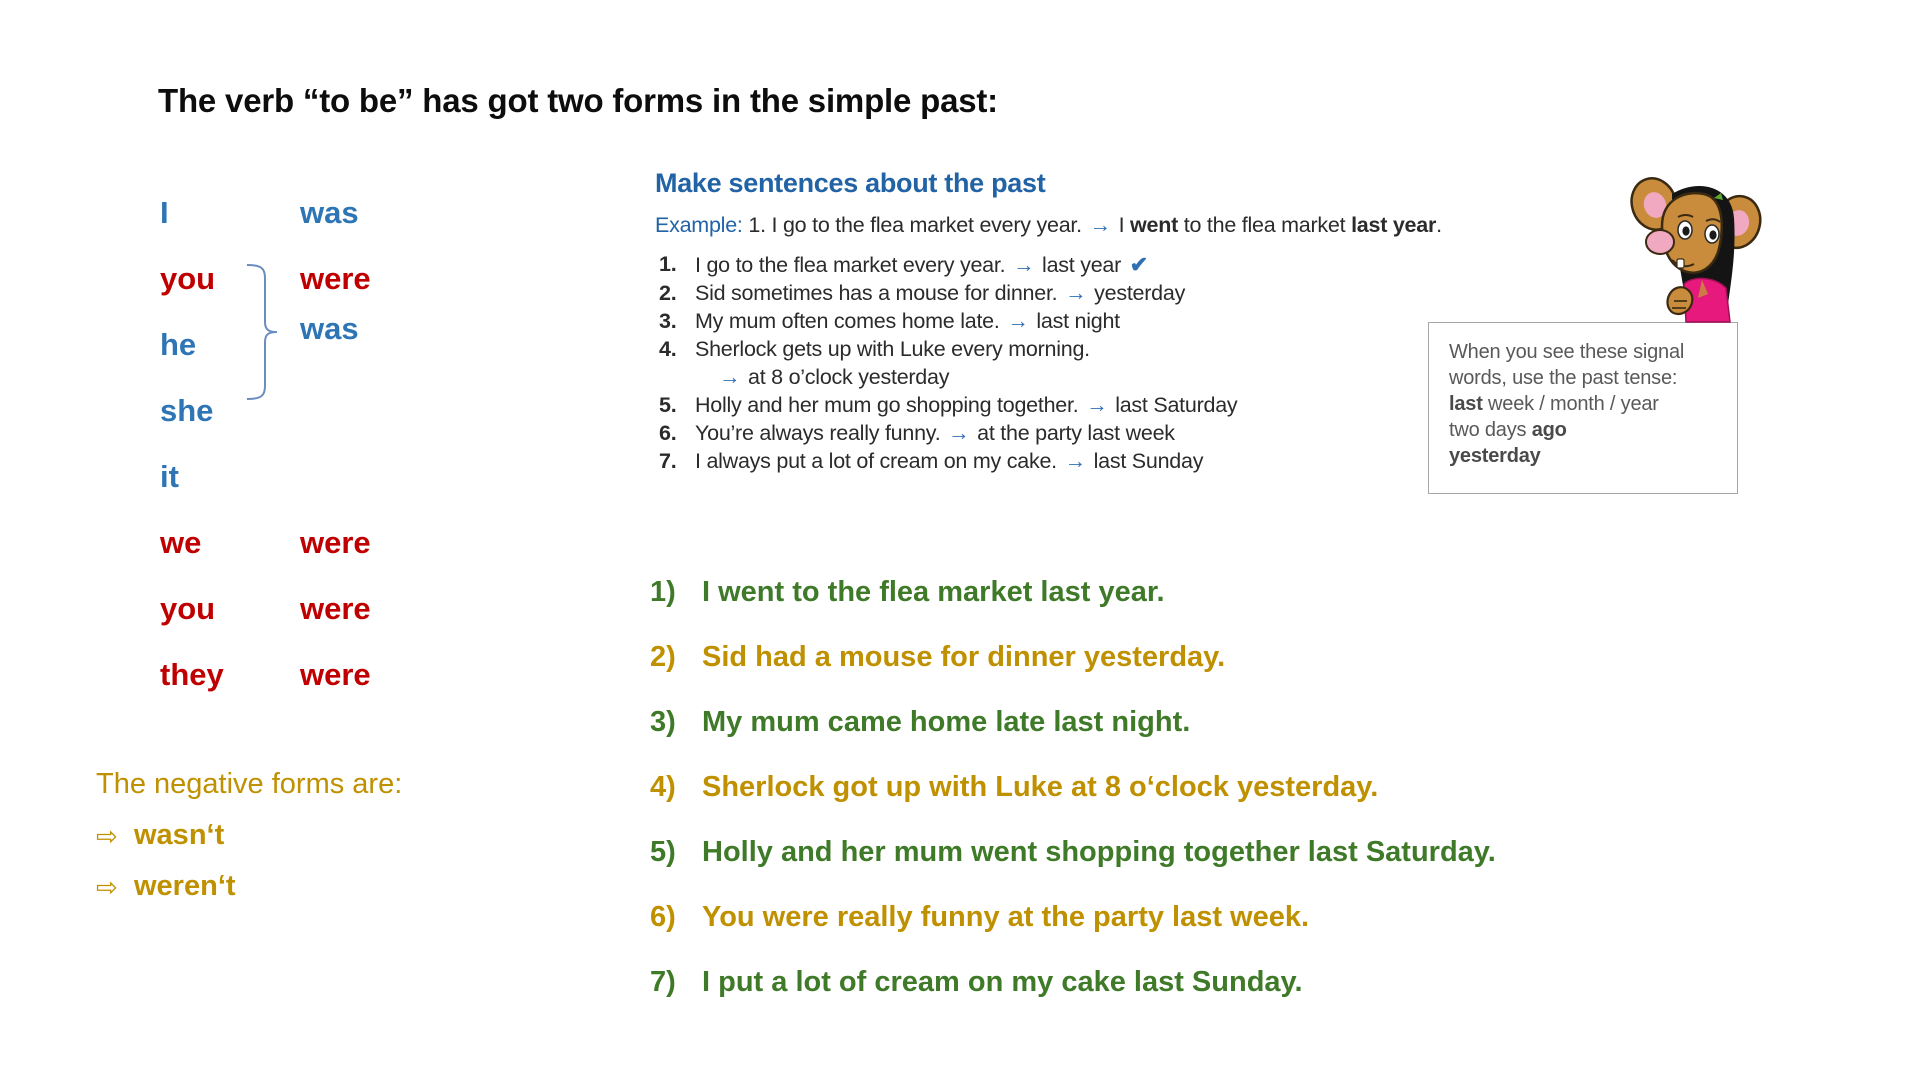  Describe the element at coordinates (876, 292) in the screenshot. I see `worksheet-item-sentence: Sid sometimes has a mouse for dinner.` at that location.